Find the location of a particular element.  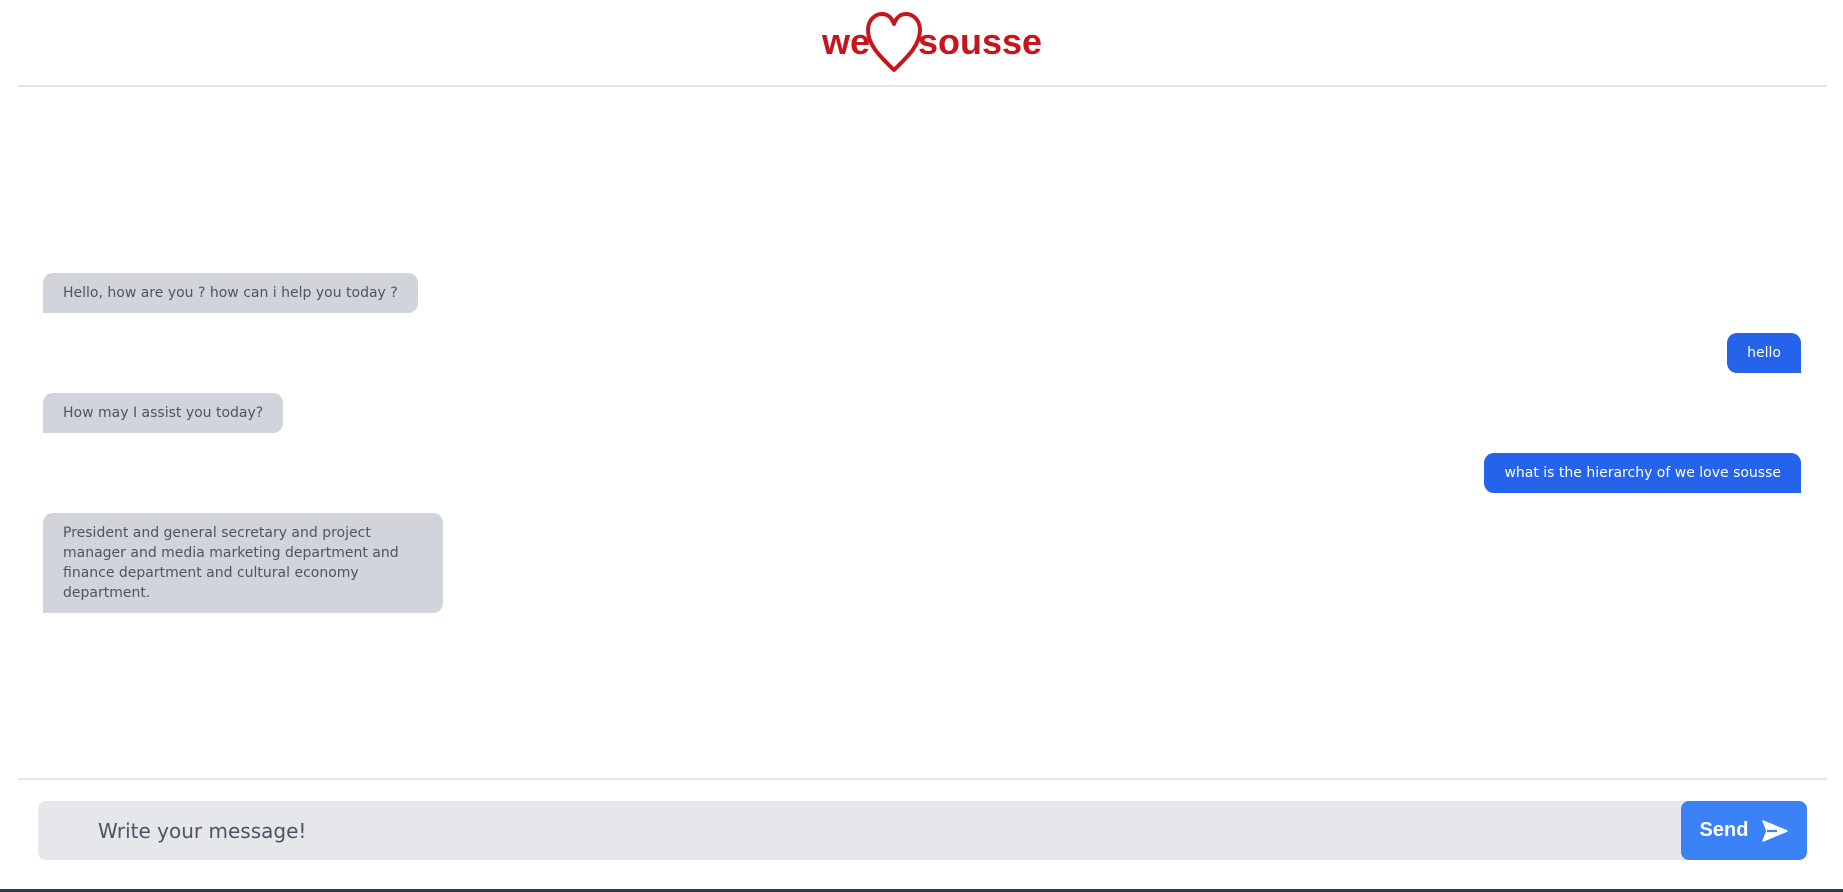

header: we sousse is located at coordinates (921, 43).